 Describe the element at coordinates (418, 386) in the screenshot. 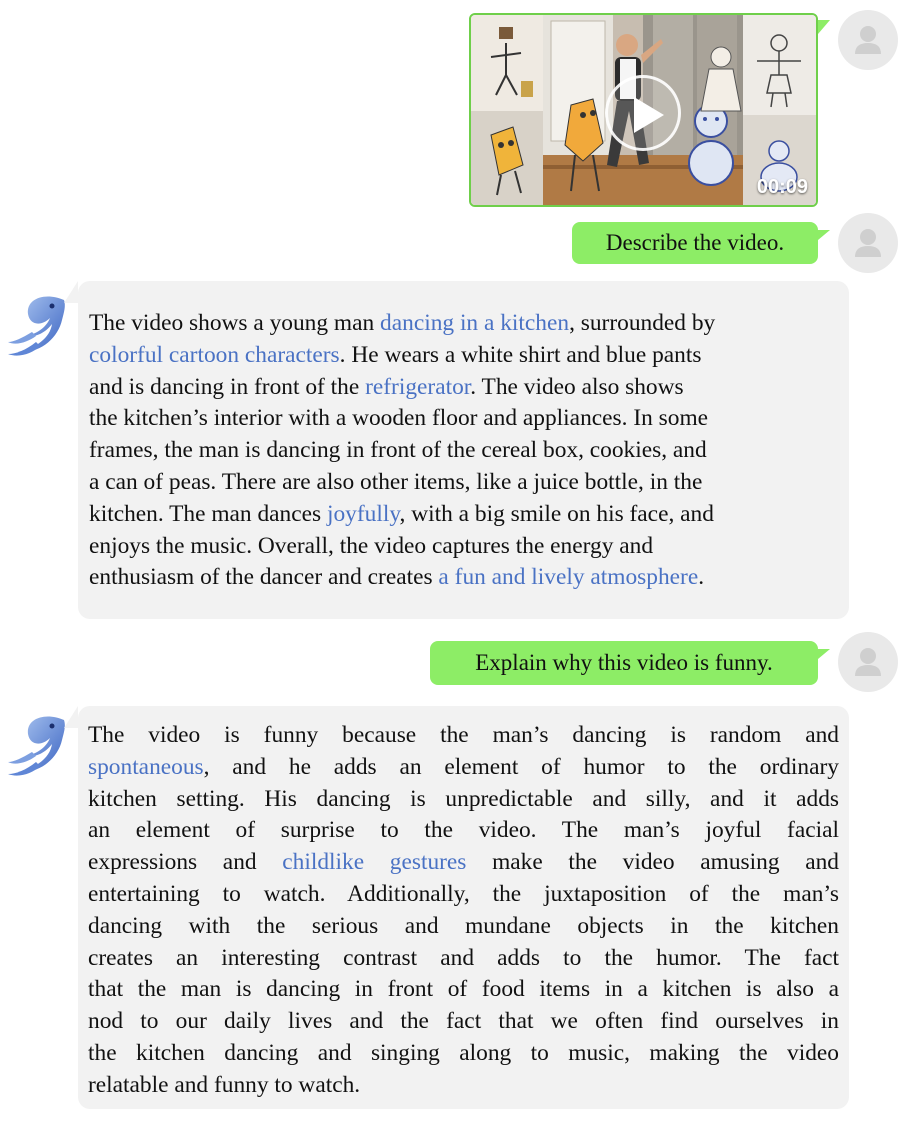

I see `highlighted-phrase: refrigerator` at that location.